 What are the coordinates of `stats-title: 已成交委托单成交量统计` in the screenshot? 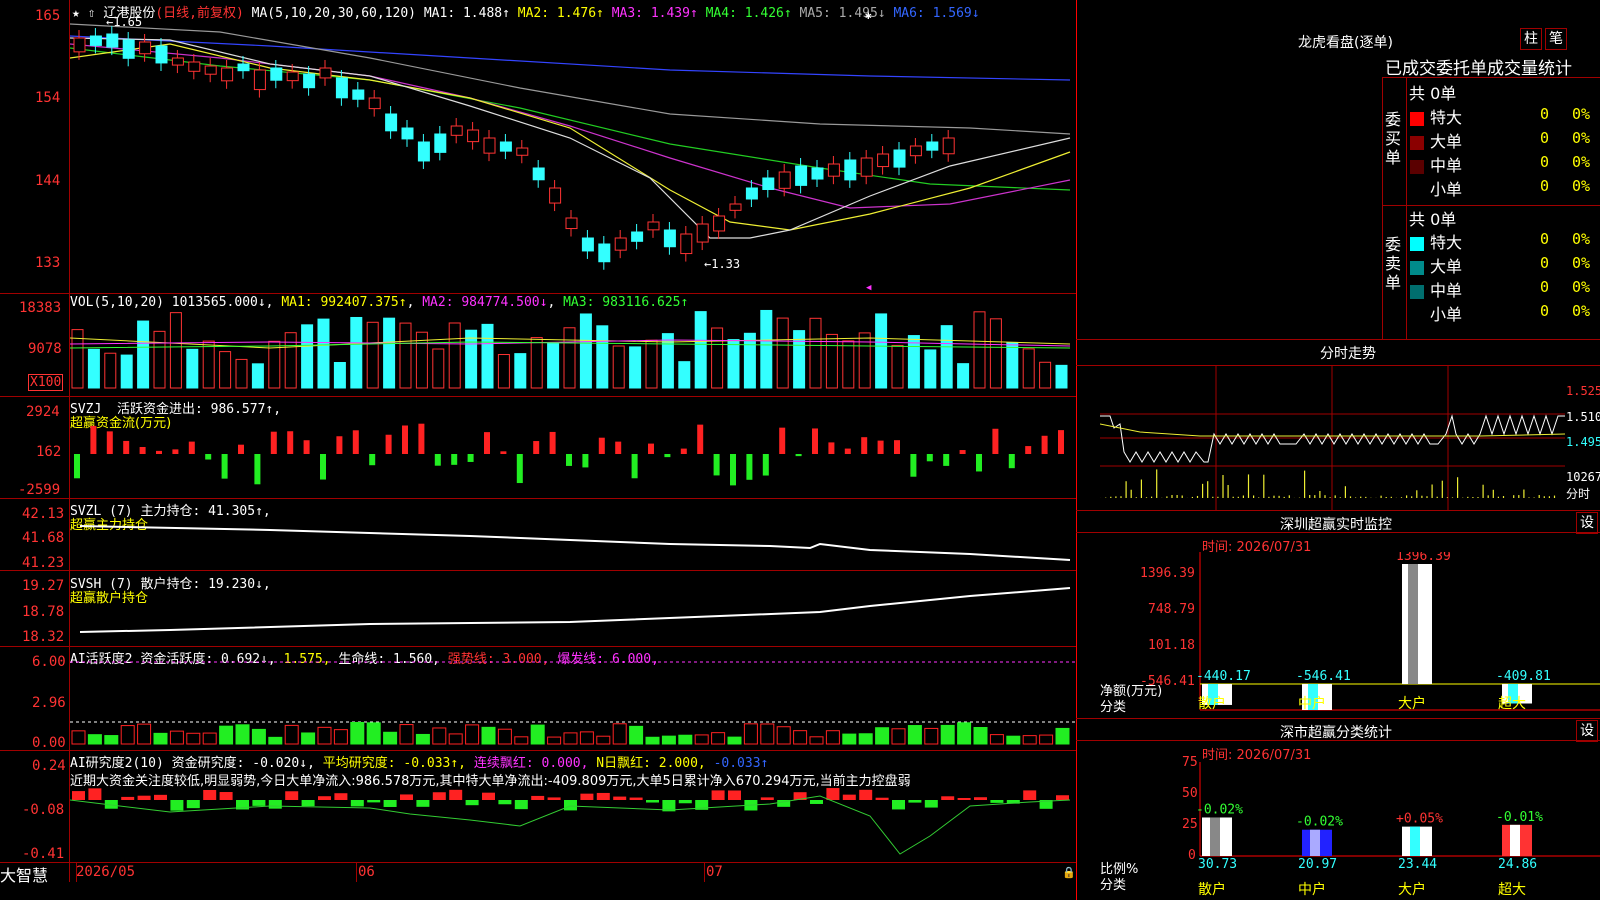 It's located at (1478, 69).